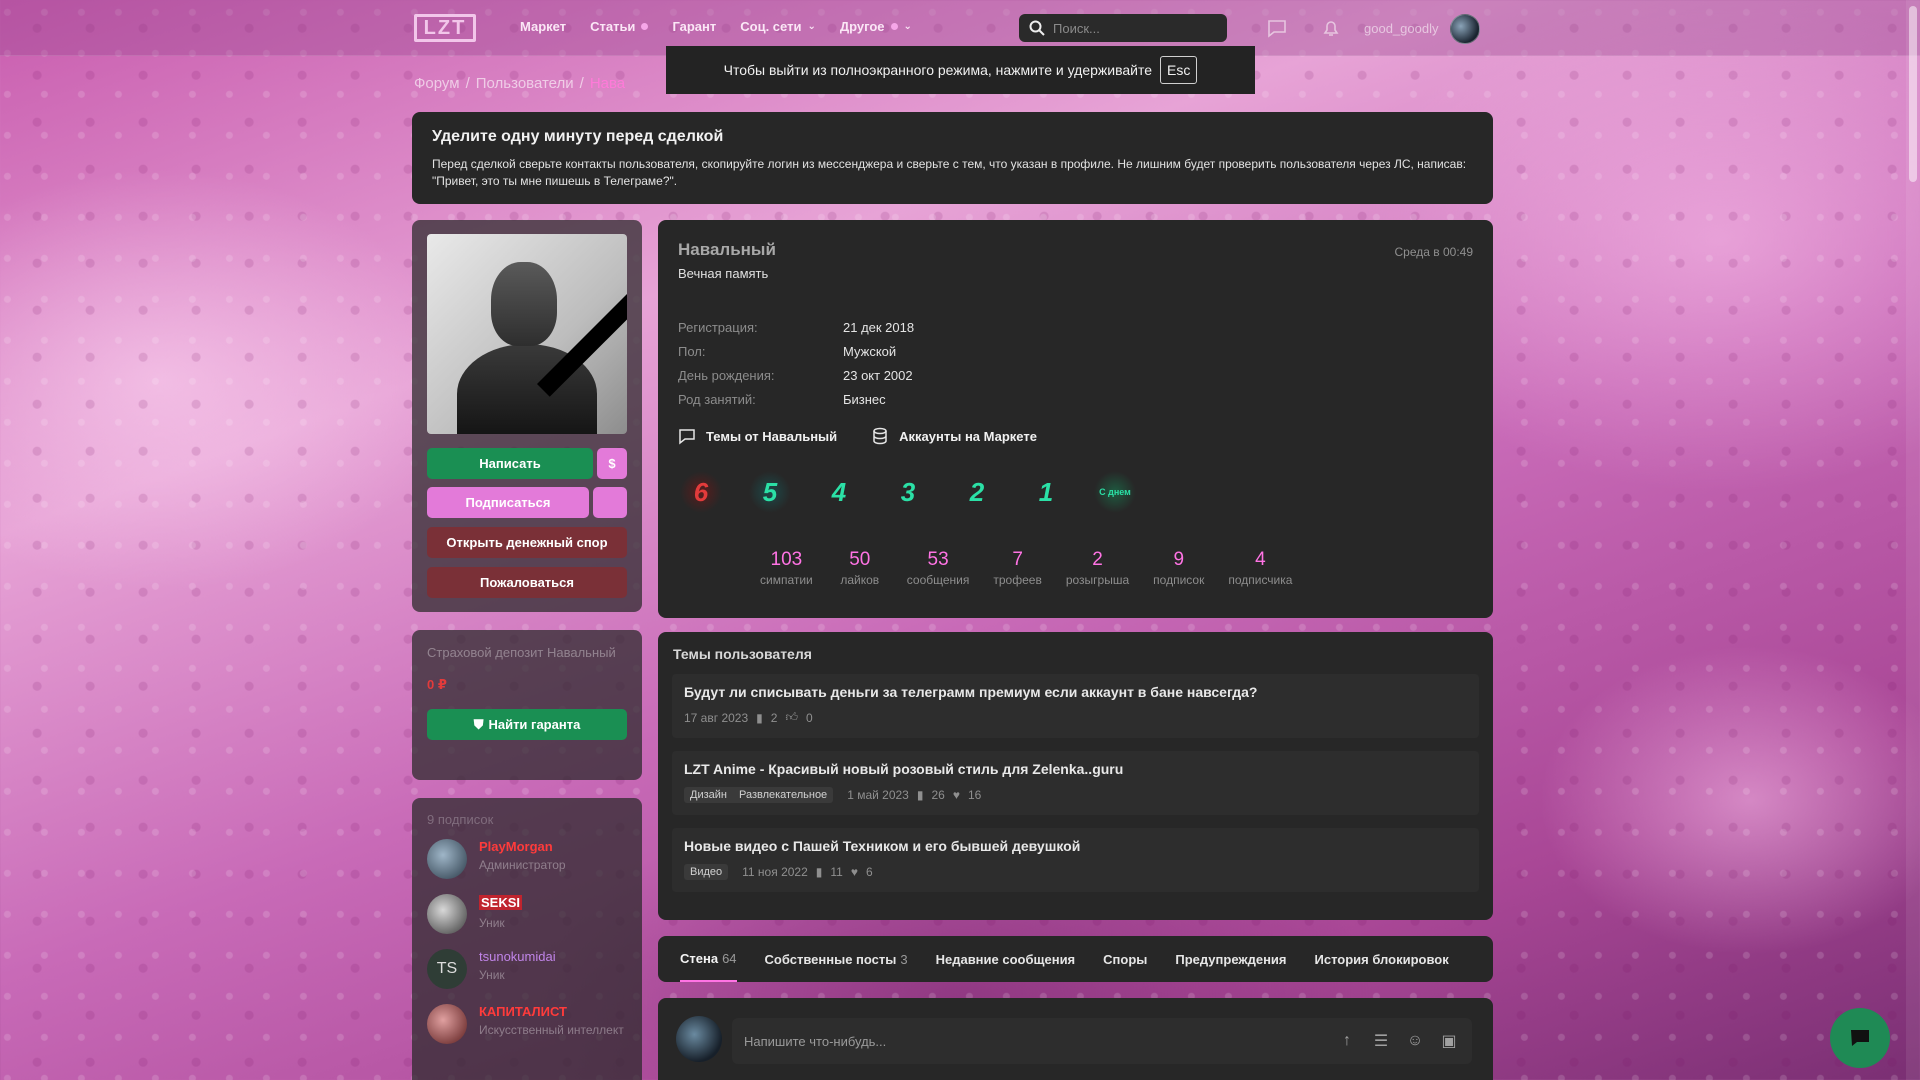  I want to click on tag: Развлекательное, so click(783, 795).